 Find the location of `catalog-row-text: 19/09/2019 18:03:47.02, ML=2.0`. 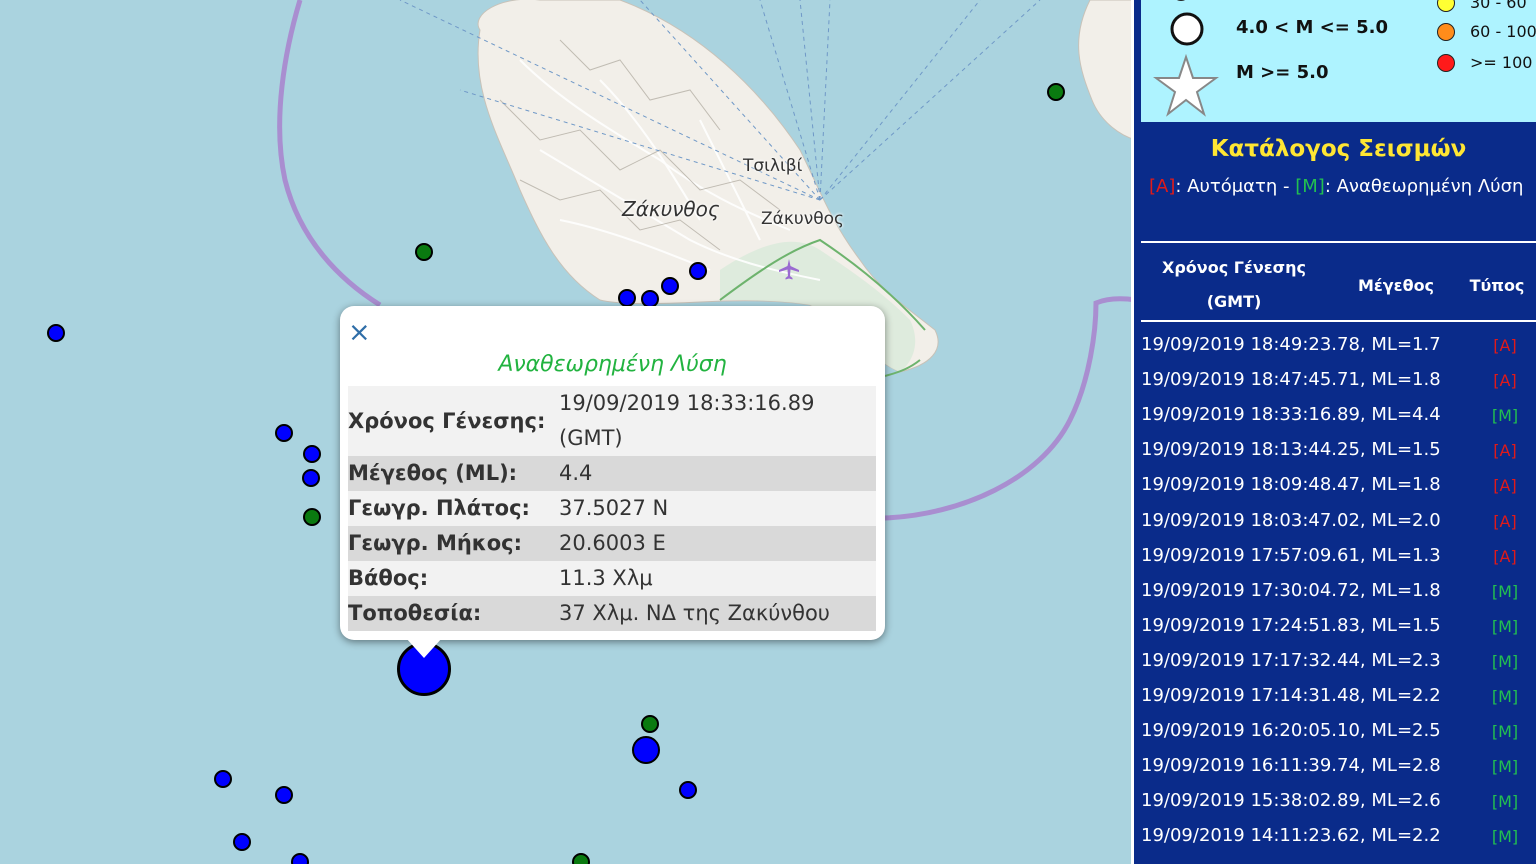

catalog-row-text: 19/09/2019 18:03:47.02, ML=2.0 is located at coordinates (1291, 520).